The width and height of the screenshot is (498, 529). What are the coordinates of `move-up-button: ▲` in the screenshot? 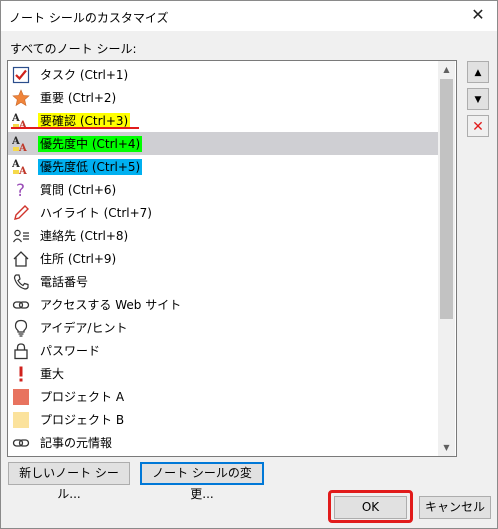 It's located at (478, 72).